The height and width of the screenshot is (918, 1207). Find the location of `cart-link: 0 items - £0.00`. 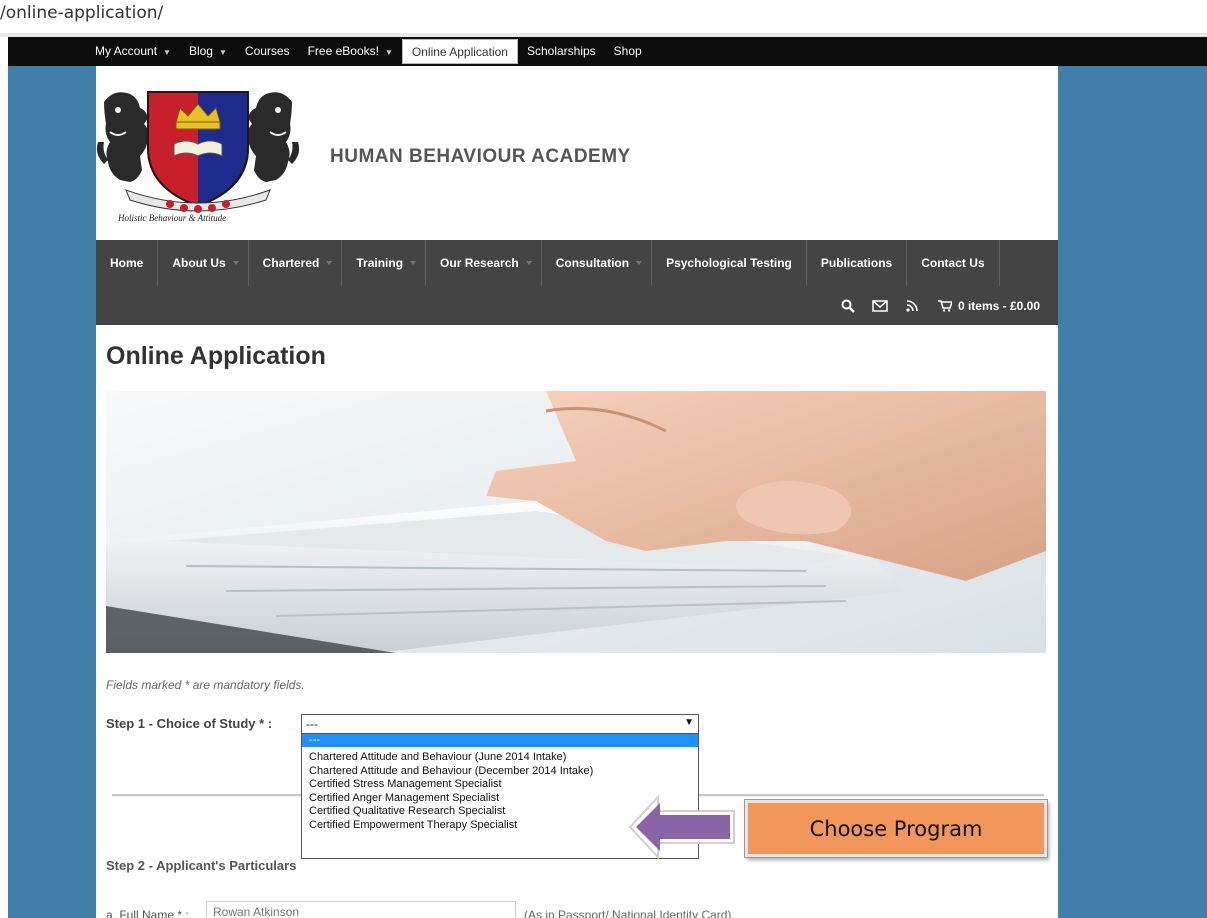

cart-link: 0 items - £0.00 is located at coordinates (993, 306).